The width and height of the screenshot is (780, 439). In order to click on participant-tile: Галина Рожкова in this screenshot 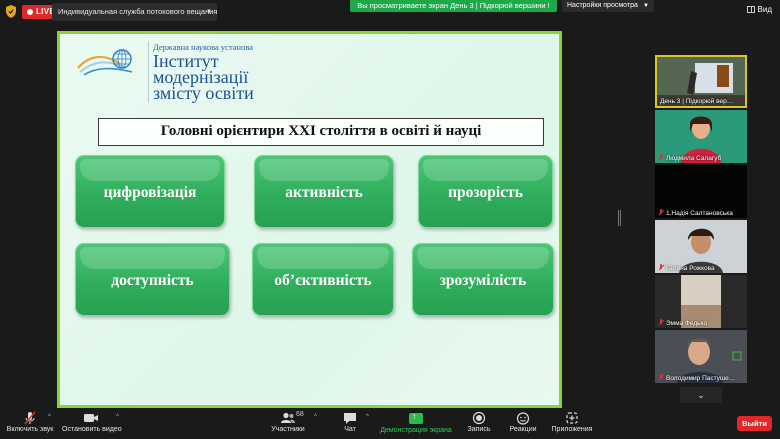, I will do `click(701, 246)`.